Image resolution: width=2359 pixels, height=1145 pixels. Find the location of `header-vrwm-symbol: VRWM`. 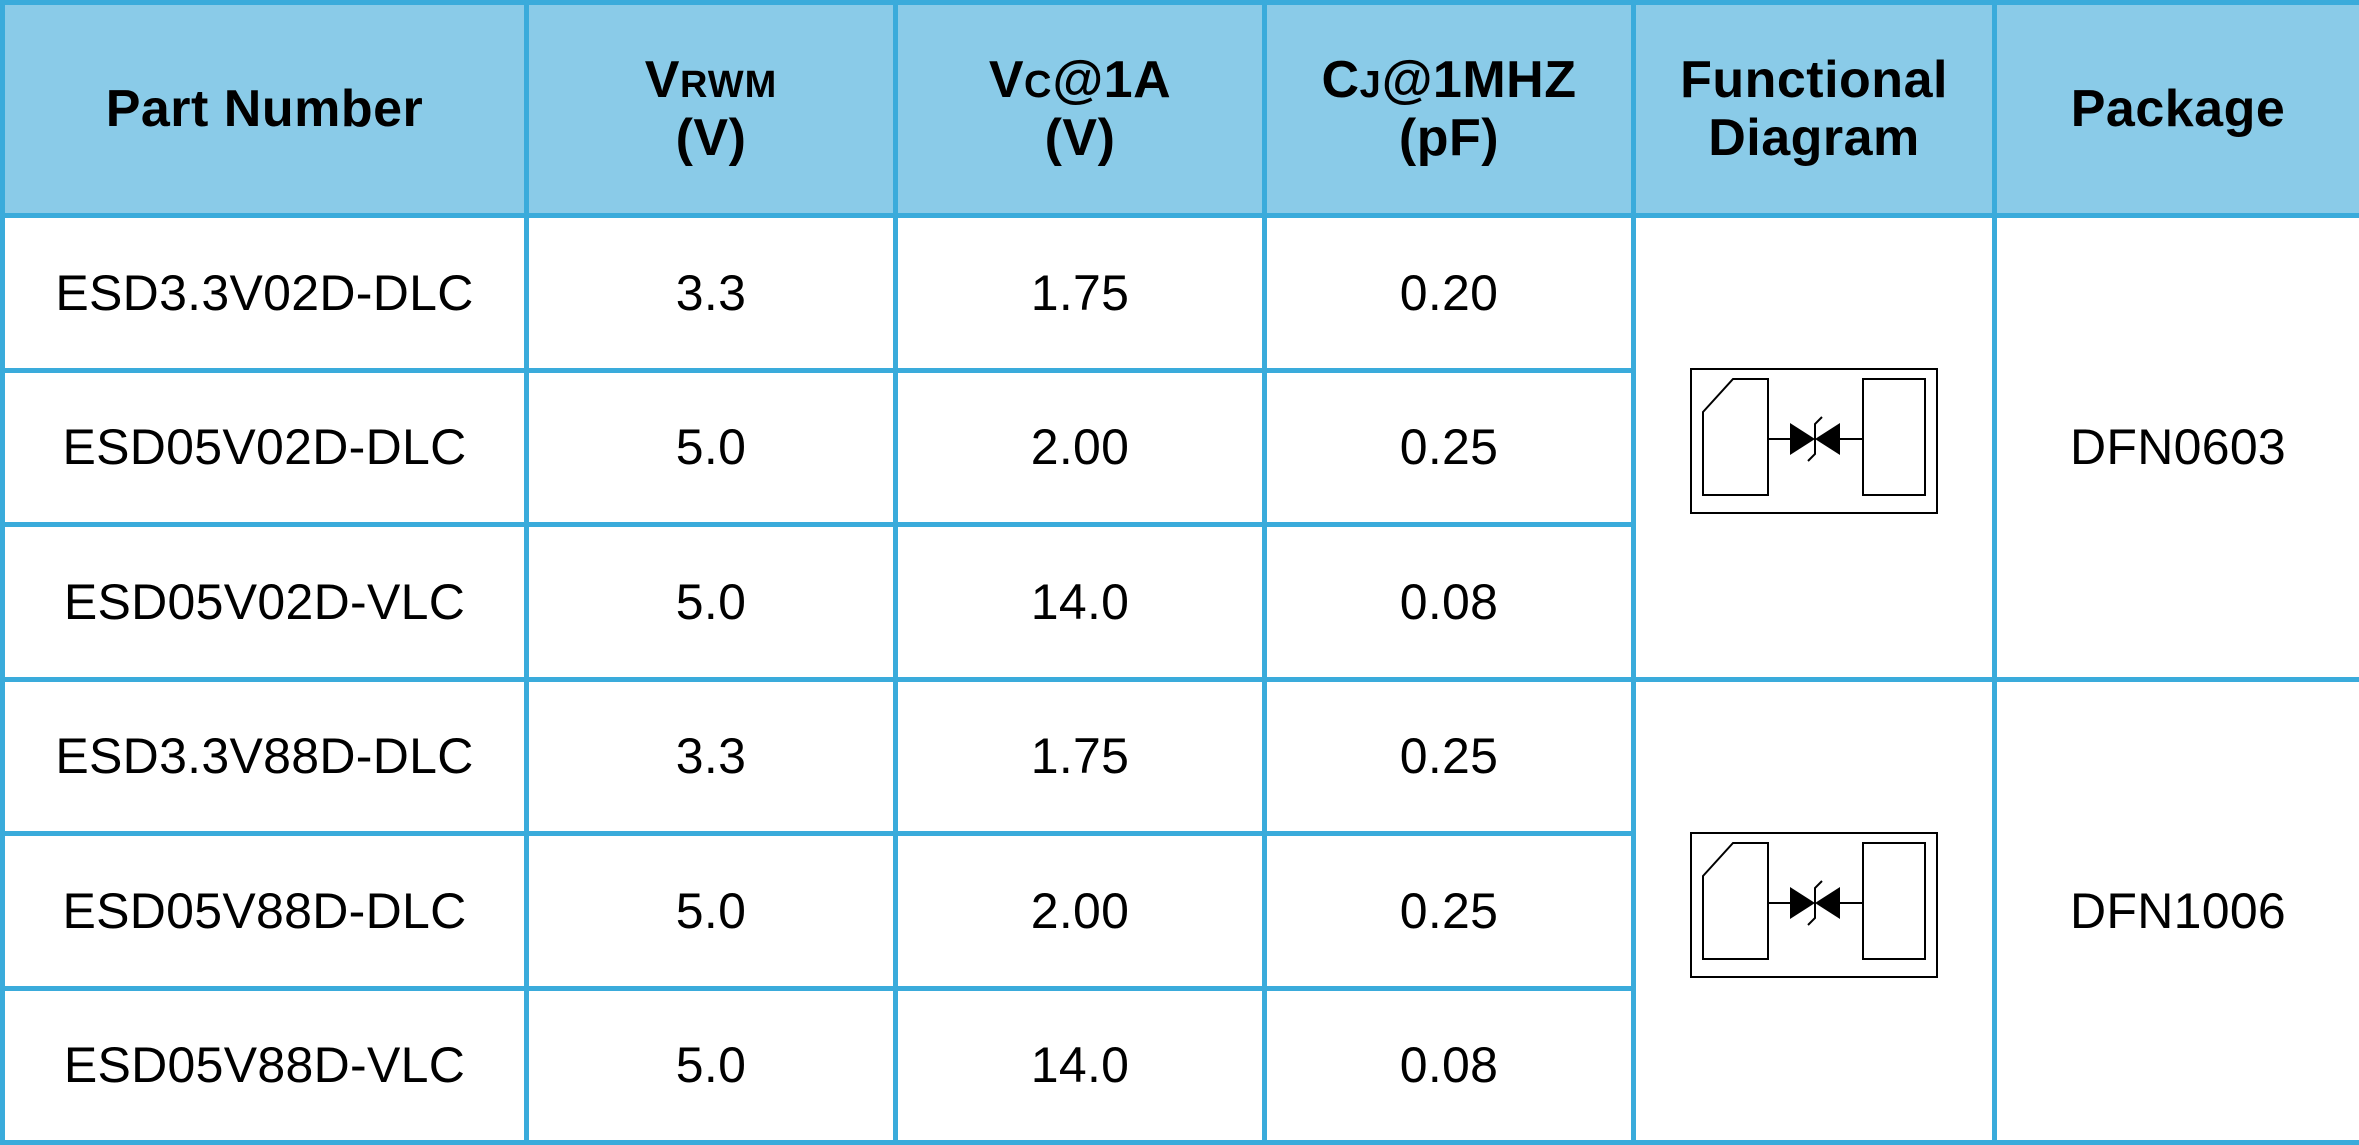

header-vrwm-symbol: VRWM is located at coordinates (711, 80).